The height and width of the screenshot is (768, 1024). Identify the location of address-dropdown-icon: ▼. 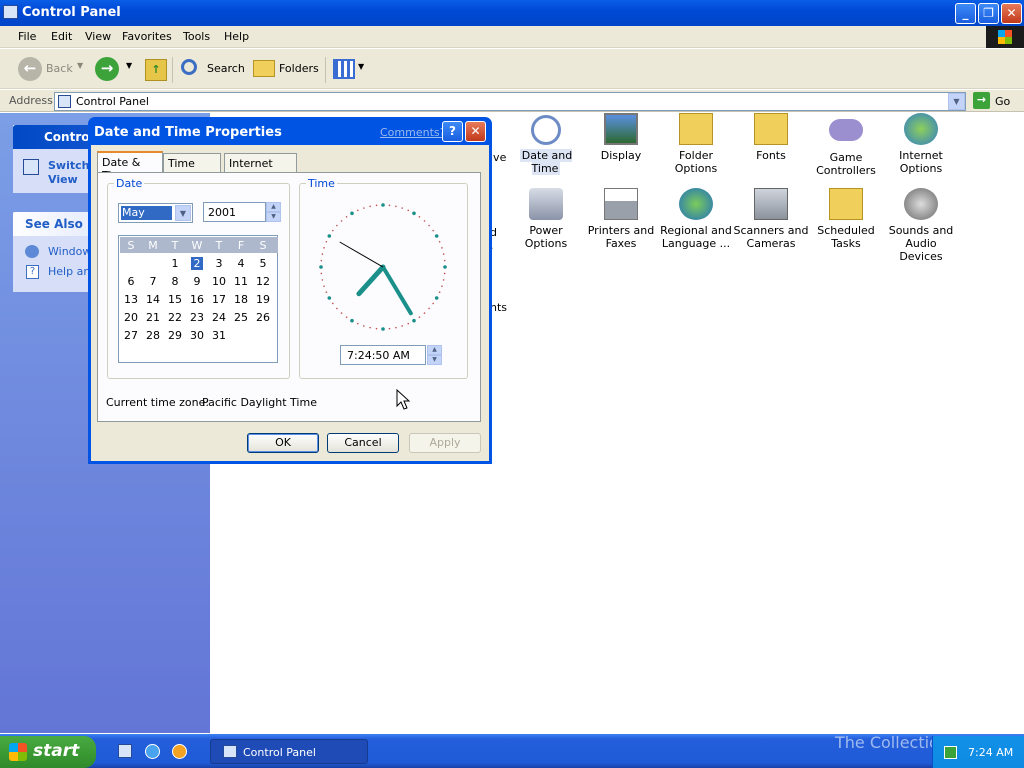
(956, 101).